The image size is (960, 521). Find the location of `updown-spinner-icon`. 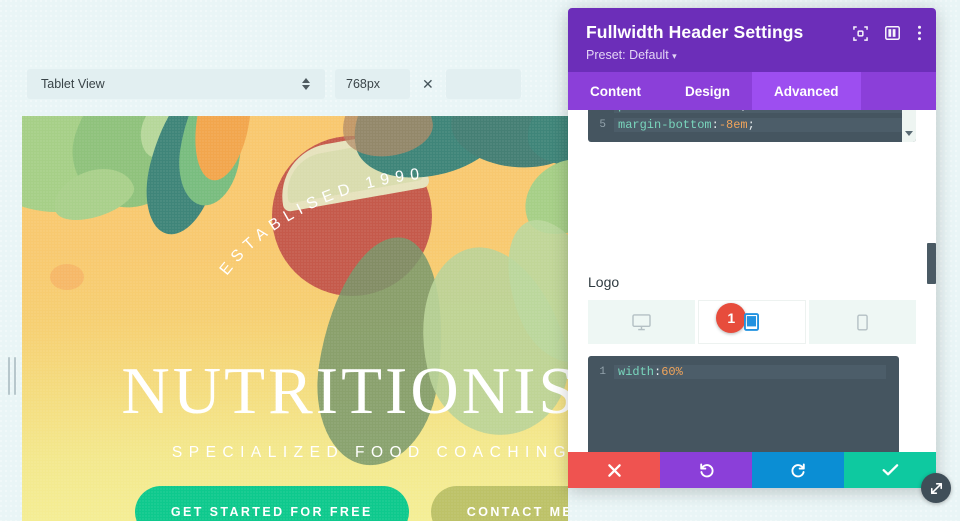

updown-spinner-icon is located at coordinates (306, 84).